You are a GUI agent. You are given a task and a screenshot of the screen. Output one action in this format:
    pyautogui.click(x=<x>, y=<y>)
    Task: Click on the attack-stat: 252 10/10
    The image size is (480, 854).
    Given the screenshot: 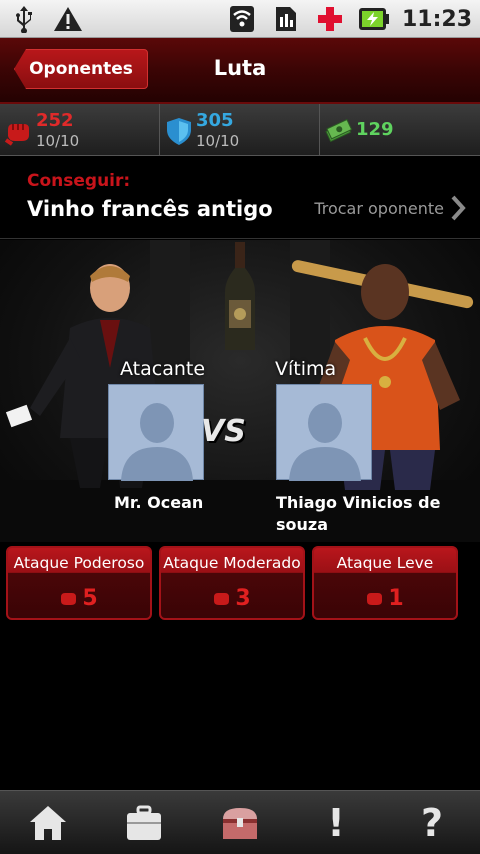 What is the action you would take?
    pyautogui.click(x=80, y=130)
    